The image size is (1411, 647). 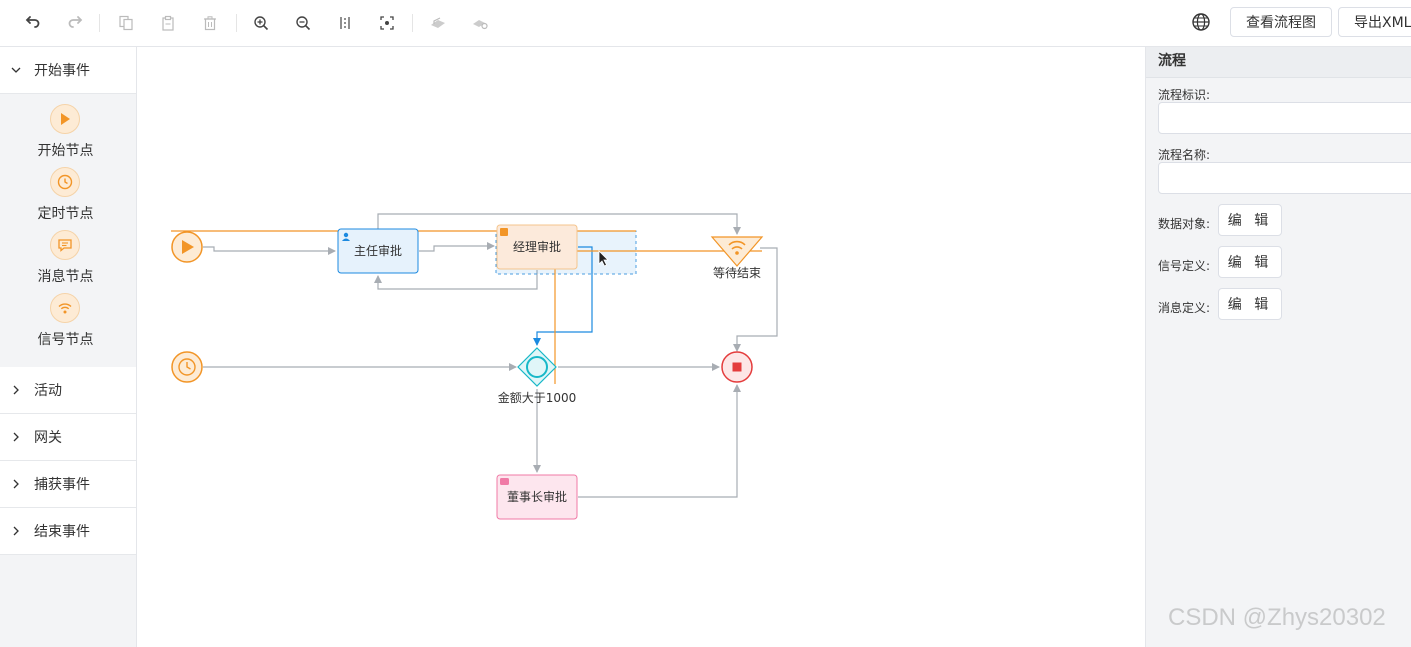 I want to click on toolbar: 查看流程图 导出XML, so click(x=705, y=23).